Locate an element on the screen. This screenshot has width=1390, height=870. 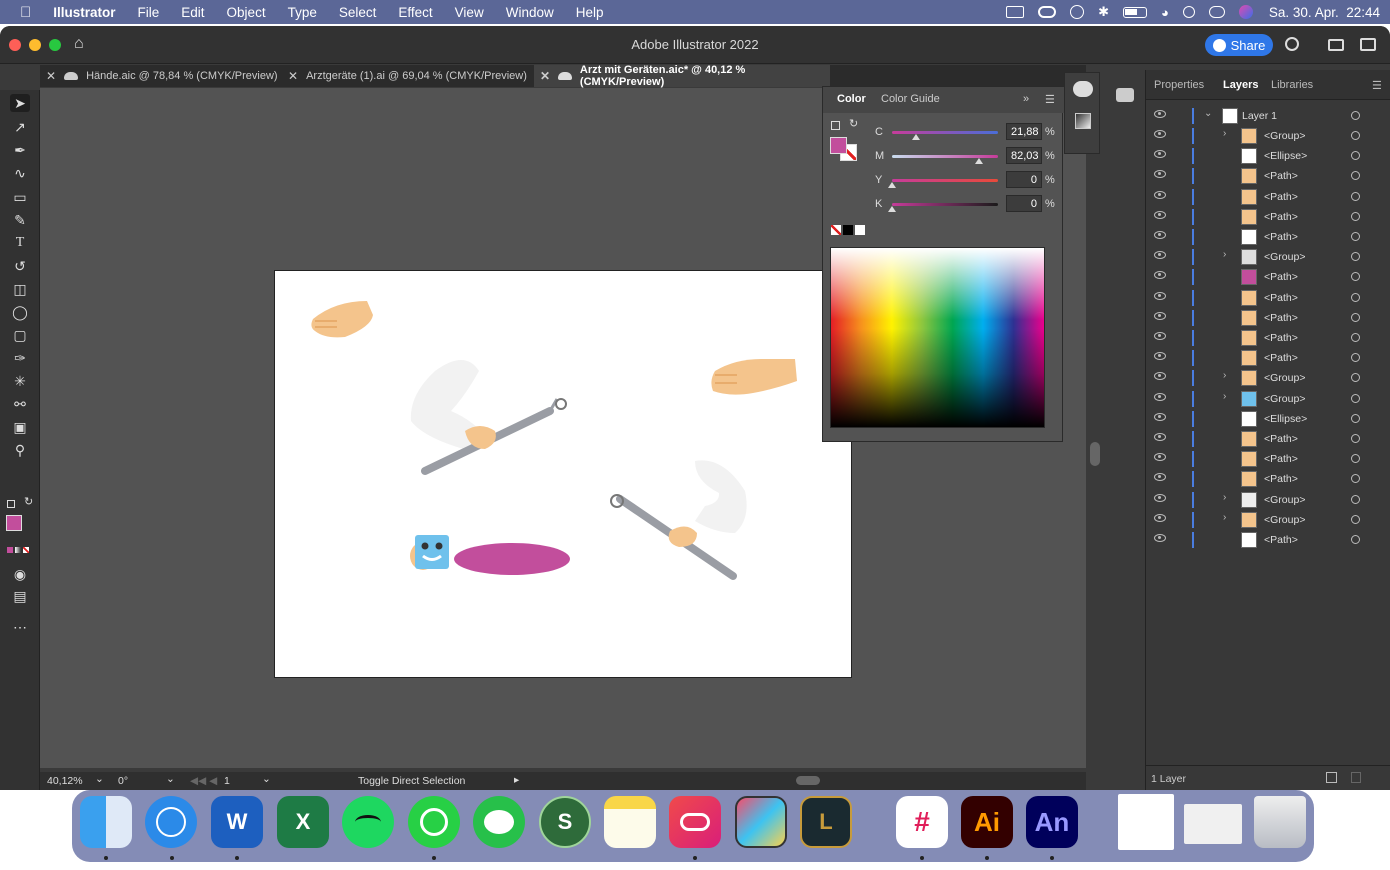
play-icon: ▸ is located at coordinates (516, 780).